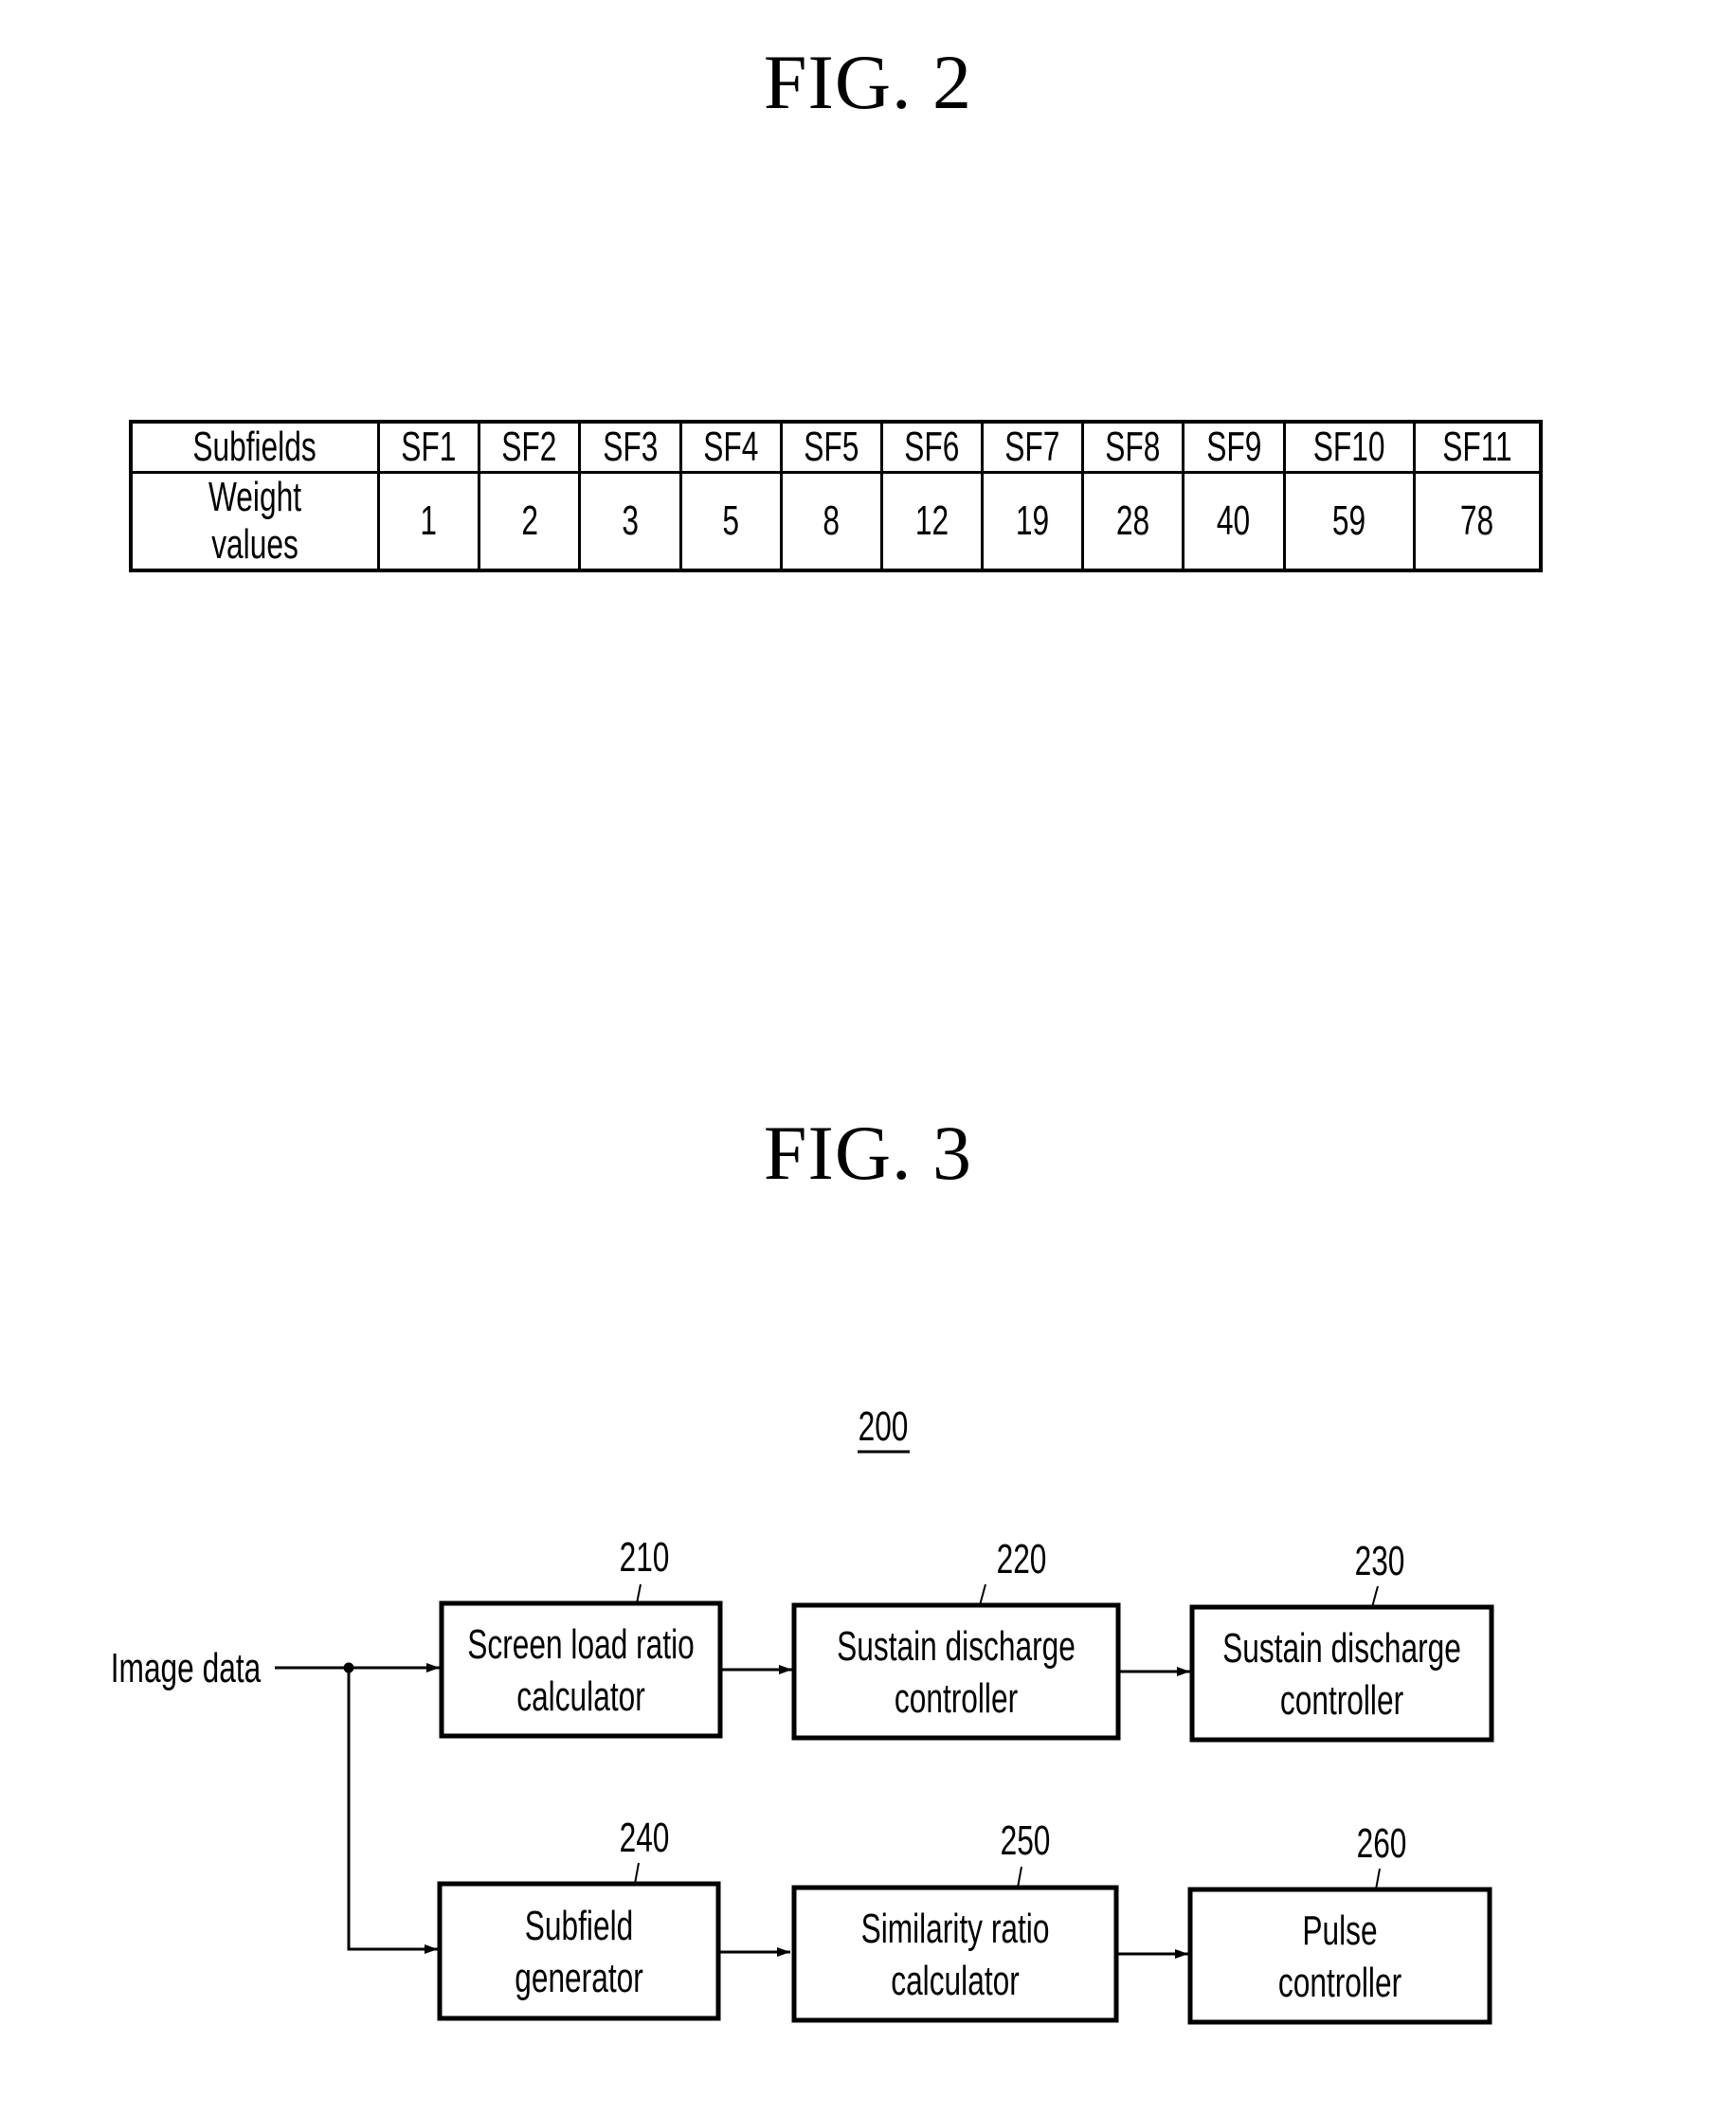 Image resolution: width=1736 pixels, height=2115 pixels. I want to click on block-260-line2: controller, so click(1339, 1983).